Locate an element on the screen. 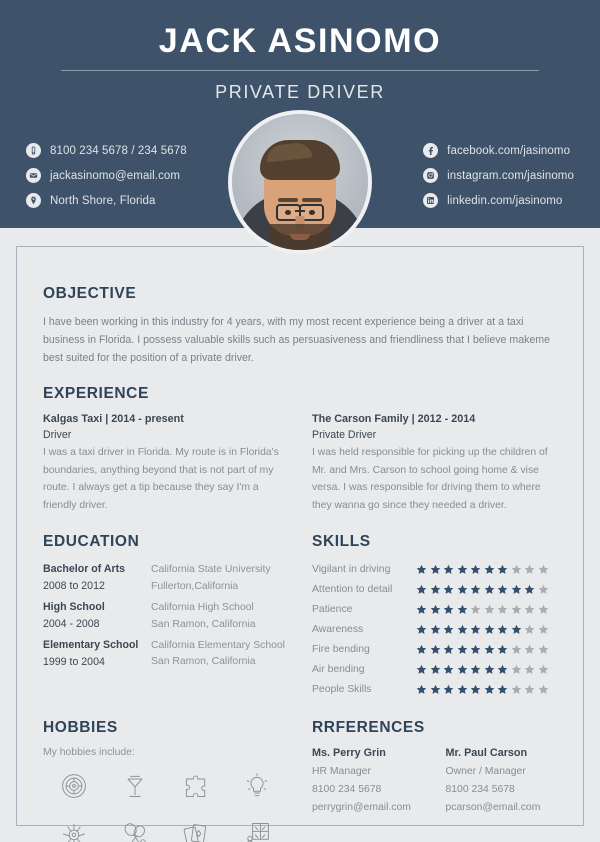  social-facebook: facebook.com/jasinomo is located at coordinates (496, 150).